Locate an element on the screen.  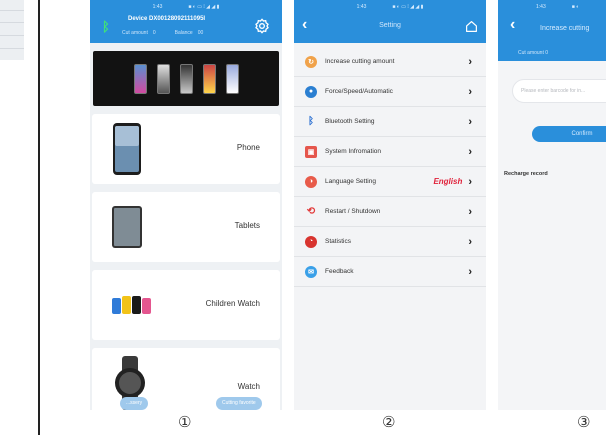
category-tablets: Tablets is located at coordinates (186, 227).